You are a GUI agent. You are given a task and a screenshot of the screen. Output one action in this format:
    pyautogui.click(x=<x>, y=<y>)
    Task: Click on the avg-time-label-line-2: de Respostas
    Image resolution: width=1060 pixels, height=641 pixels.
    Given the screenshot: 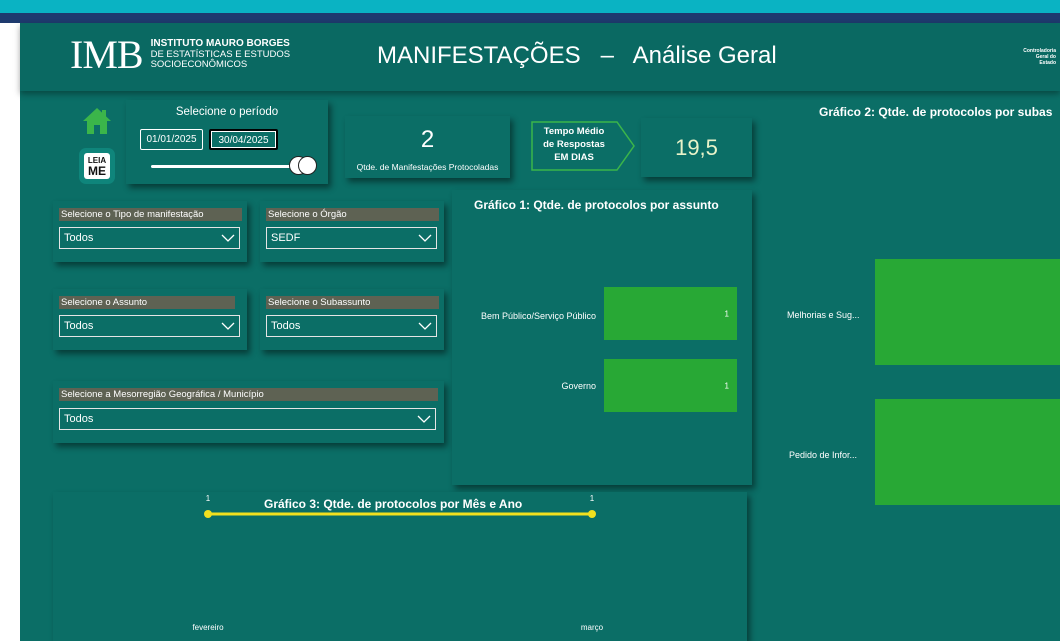 What is the action you would take?
    pyautogui.click(x=574, y=144)
    